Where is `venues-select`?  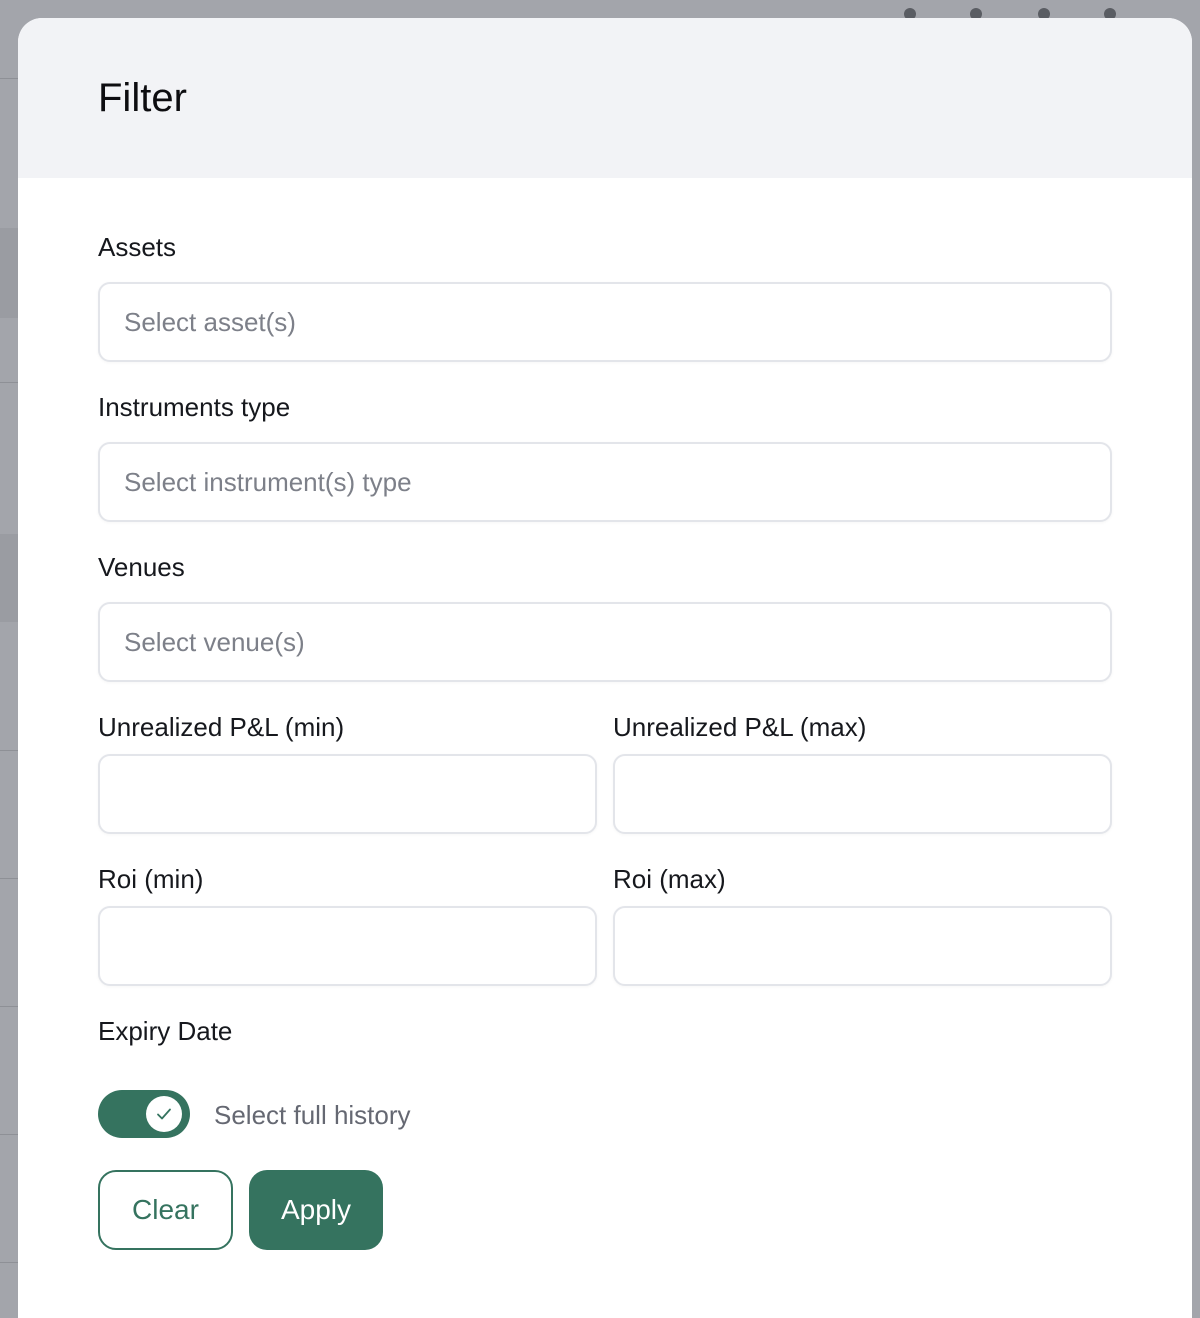
venues-select is located at coordinates (605, 642).